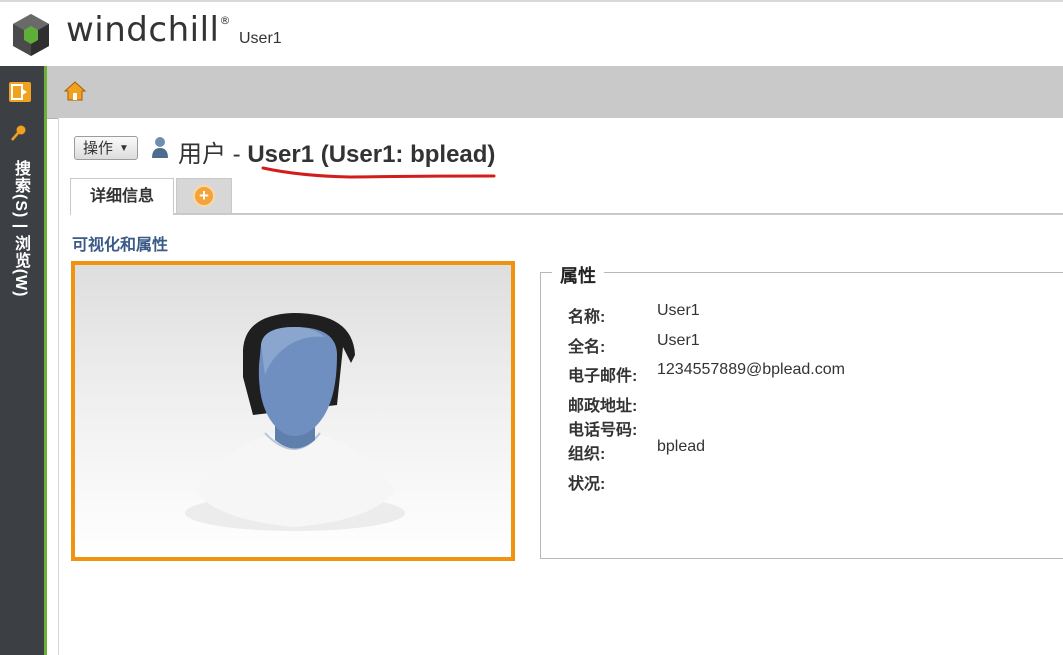  Describe the element at coordinates (587, 347) in the screenshot. I see `attr-label-fullname: 全名:` at that location.